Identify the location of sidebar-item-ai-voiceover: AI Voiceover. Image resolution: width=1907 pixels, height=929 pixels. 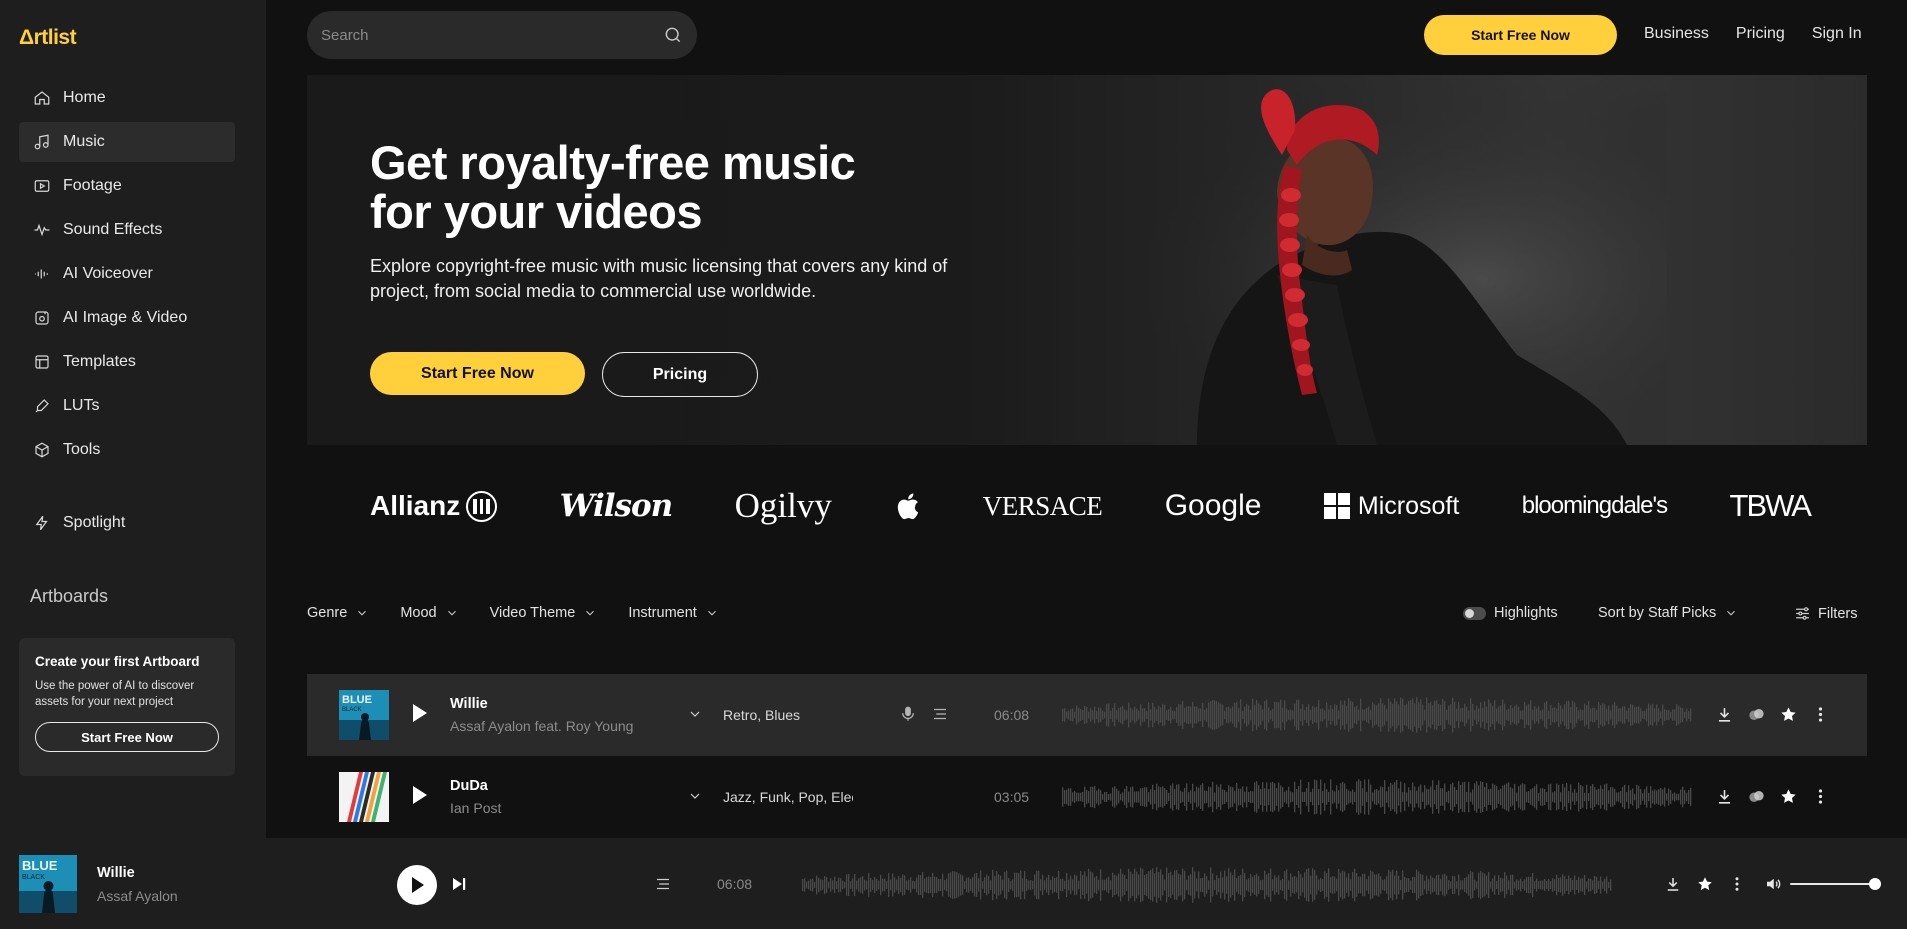
(127, 274).